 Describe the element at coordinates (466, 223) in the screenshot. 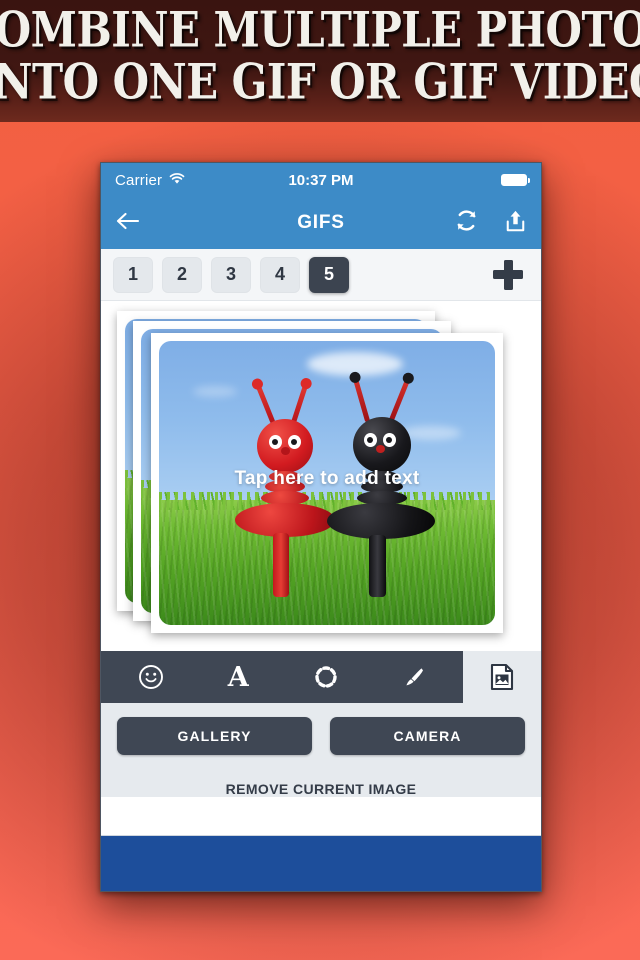

I see `refresh-icon` at that location.